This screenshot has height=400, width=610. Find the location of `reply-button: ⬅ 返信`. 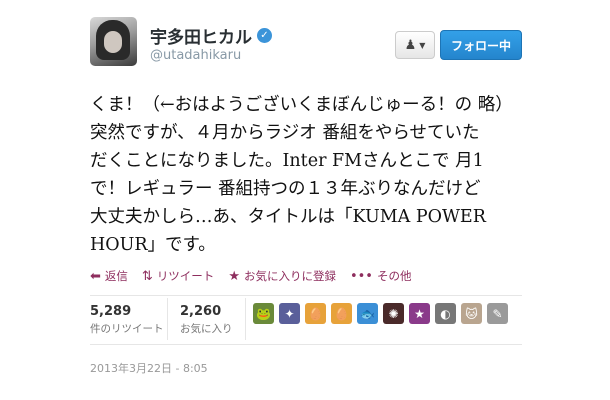

reply-button: ⬅ 返信 is located at coordinates (109, 276).